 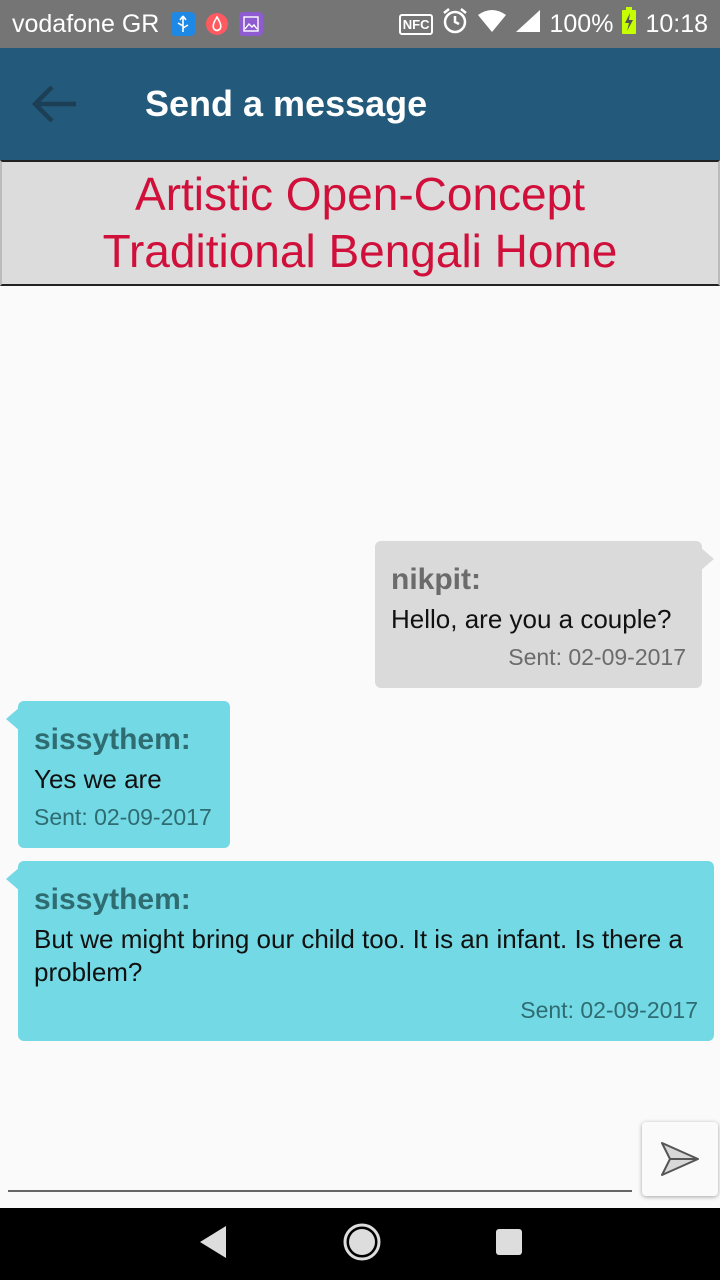 I want to click on app-bar: Send a message, so click(x=360, y=104).